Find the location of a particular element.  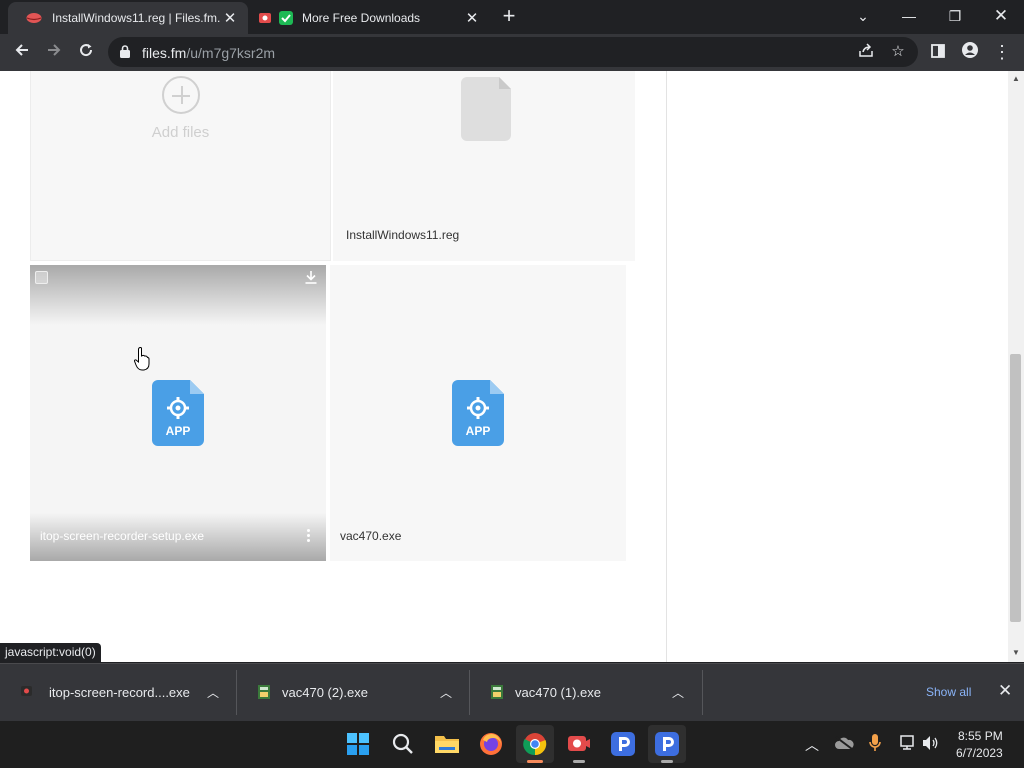

show-all-downloads-link: Show all is located at coordinates (948, 692).